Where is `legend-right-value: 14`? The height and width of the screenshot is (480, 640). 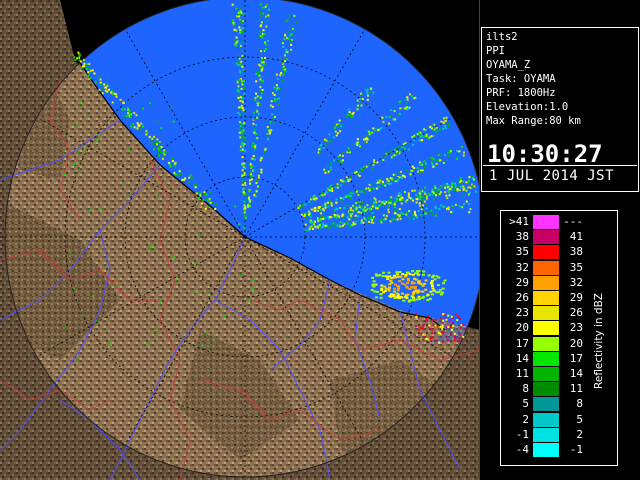
legend-right-value: 14 is located at coordinates (576, 373).